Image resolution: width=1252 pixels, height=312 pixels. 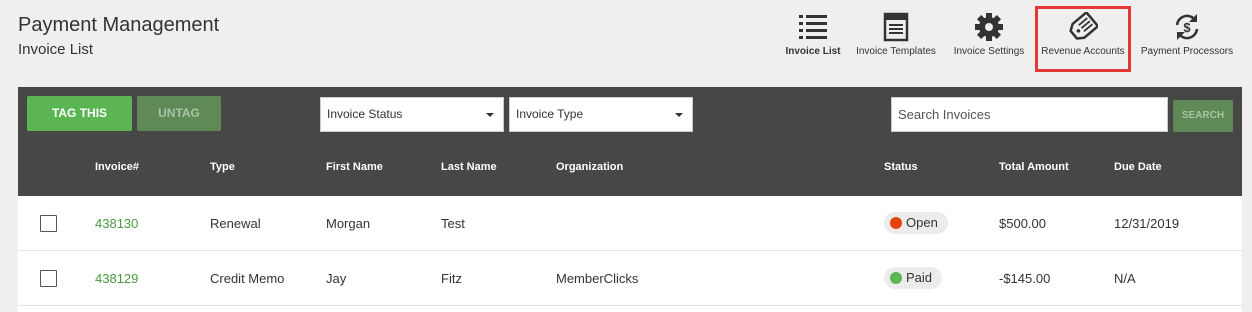 What do you see at coordinates (116, 223) in the screenshot?
I see `invoice-number-link: 438130` at bounding box center [116, 223].